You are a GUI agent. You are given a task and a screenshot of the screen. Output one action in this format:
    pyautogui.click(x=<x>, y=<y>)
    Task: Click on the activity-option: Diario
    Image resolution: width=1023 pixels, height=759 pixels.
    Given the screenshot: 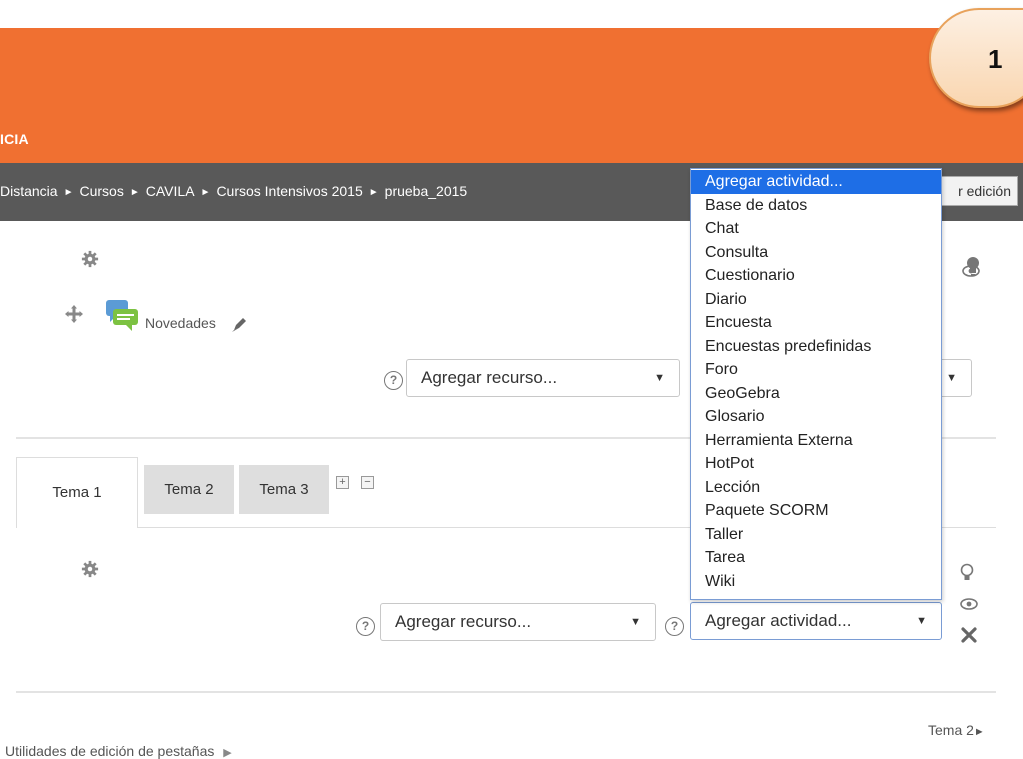 What is the action you would take?
    pyautogui.click(x=816, y=300)
    